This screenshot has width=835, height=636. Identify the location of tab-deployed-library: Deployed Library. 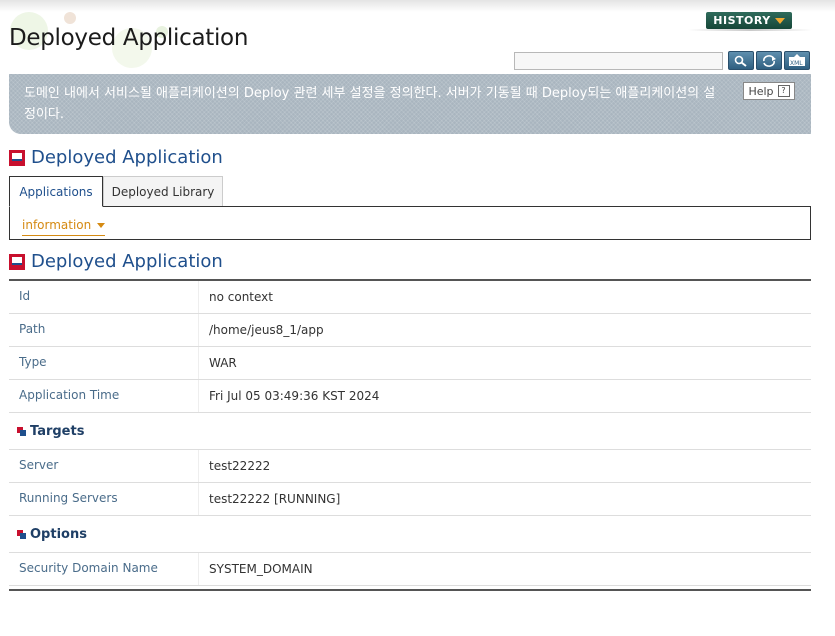
(163, 191).